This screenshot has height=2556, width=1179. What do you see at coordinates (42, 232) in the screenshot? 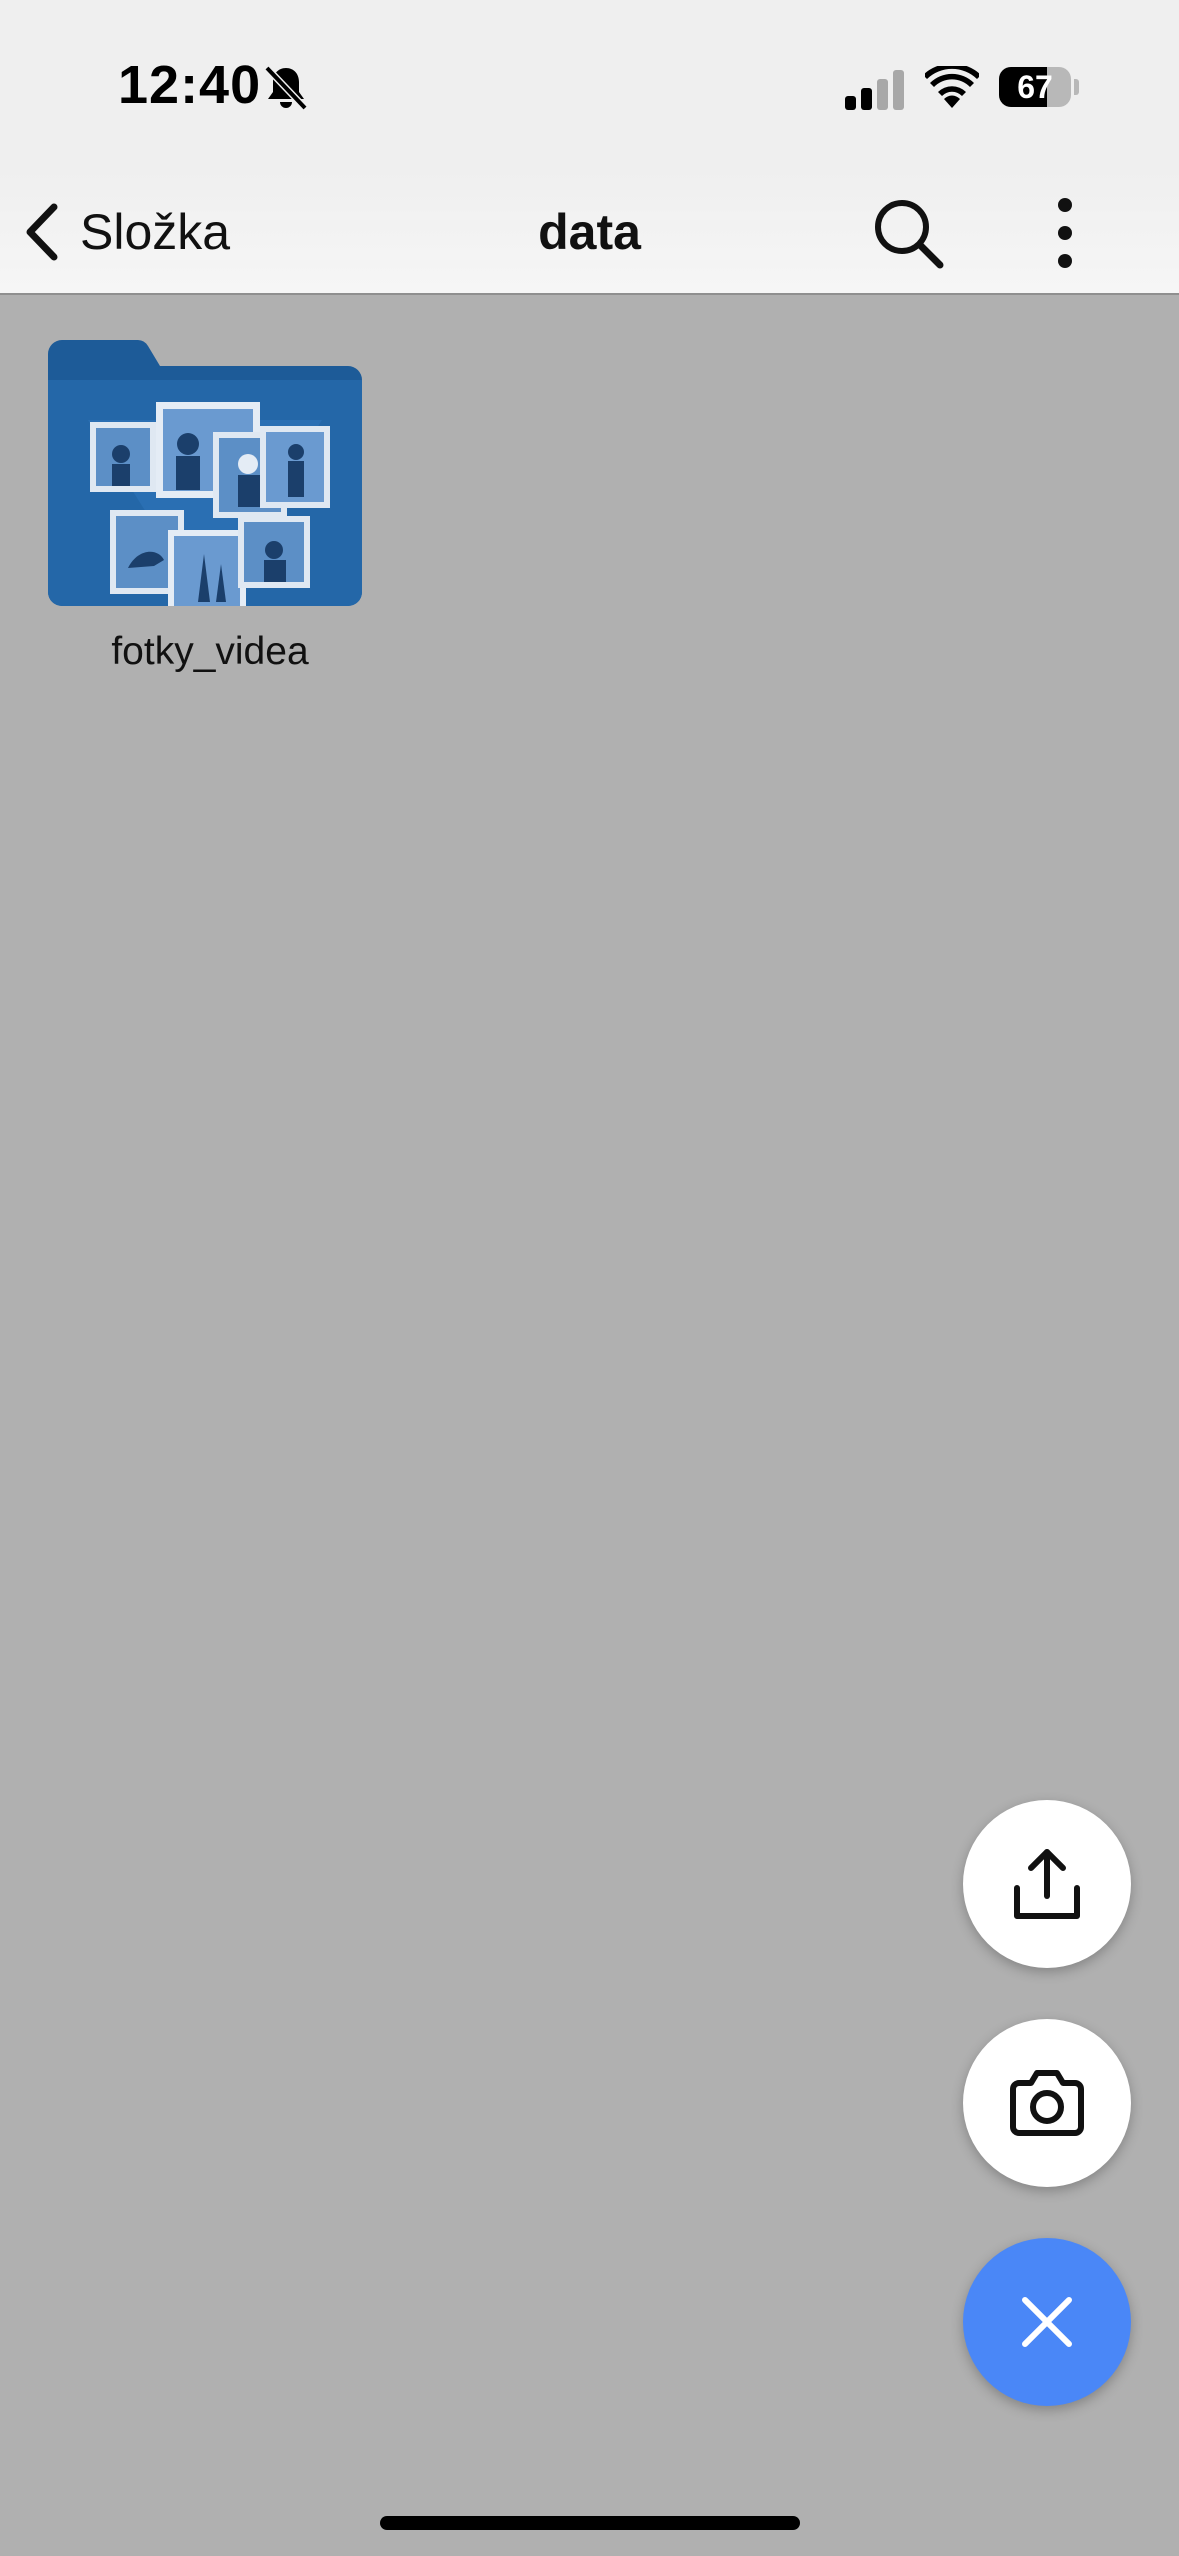
I see `chevron-left-icon` at bounding box center [42, 232].